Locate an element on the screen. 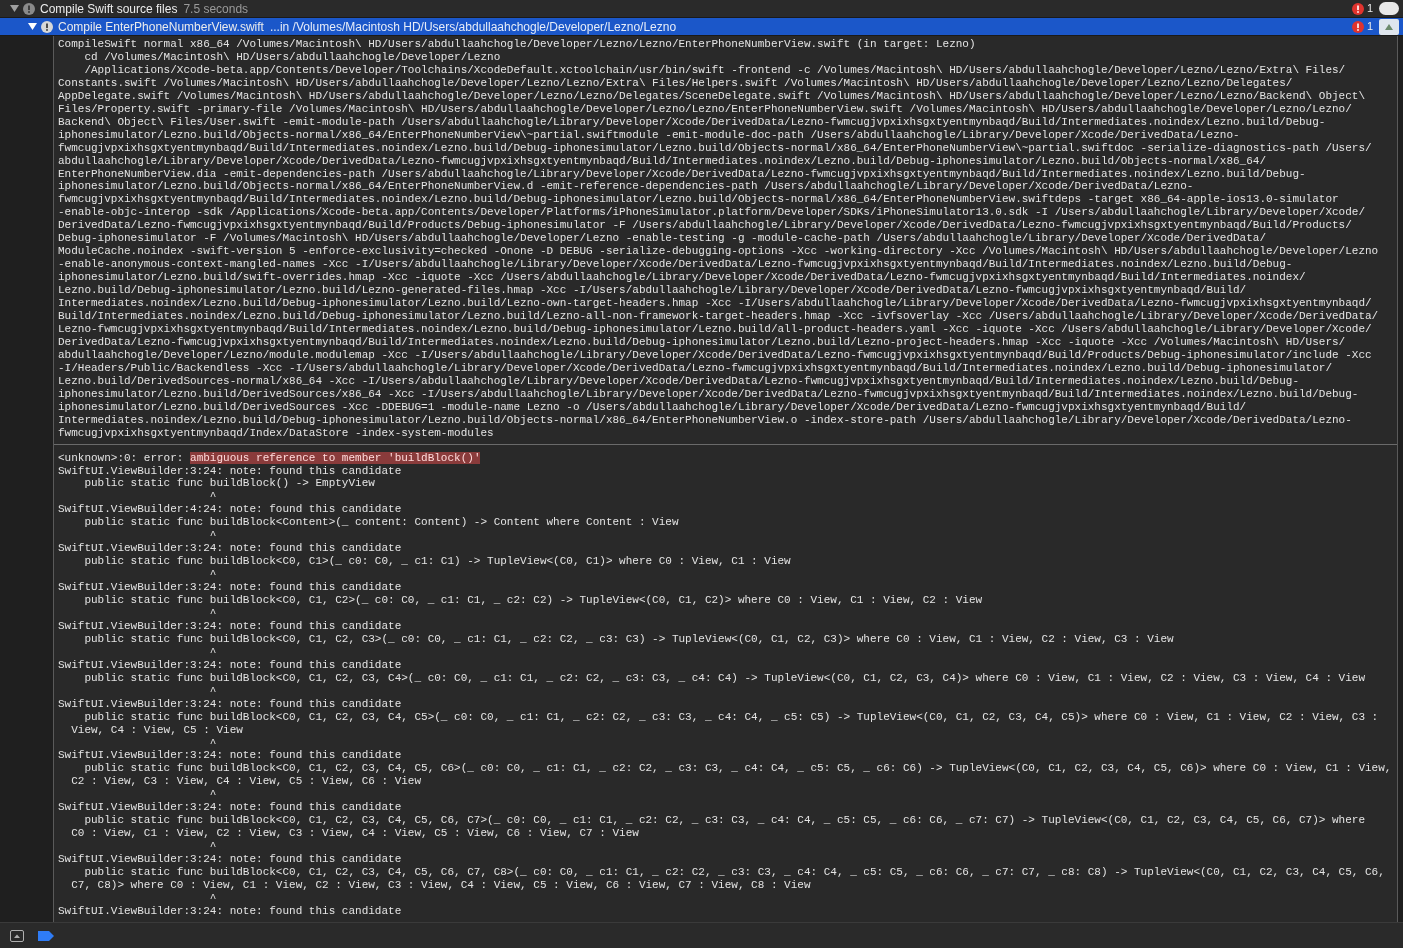 The image size is (1403, 948). command-line: cd /Volumes/Macintosh\ HD/Users/abdullaahchogle/Developer/Lezno is located at coordinates (292, 57).